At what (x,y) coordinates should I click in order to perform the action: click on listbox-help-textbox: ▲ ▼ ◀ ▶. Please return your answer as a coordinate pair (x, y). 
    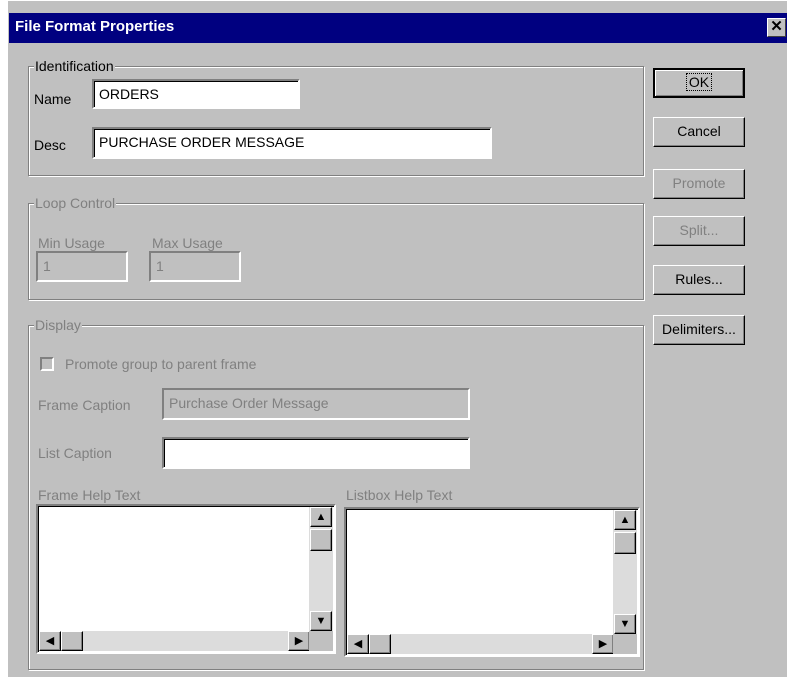
    Looking at the image, I should click on (492, 582).